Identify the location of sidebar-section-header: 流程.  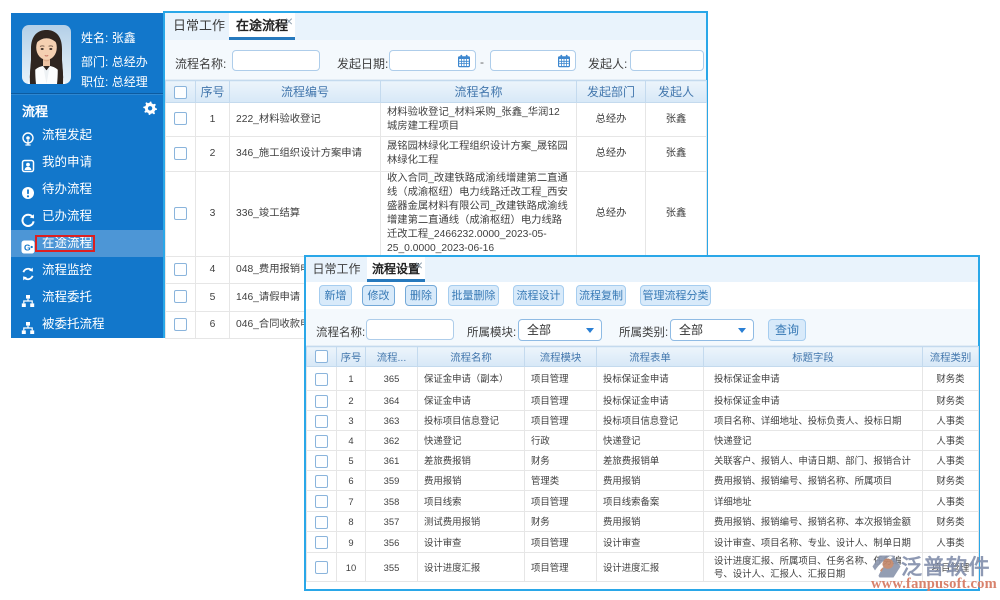
(88, 107).